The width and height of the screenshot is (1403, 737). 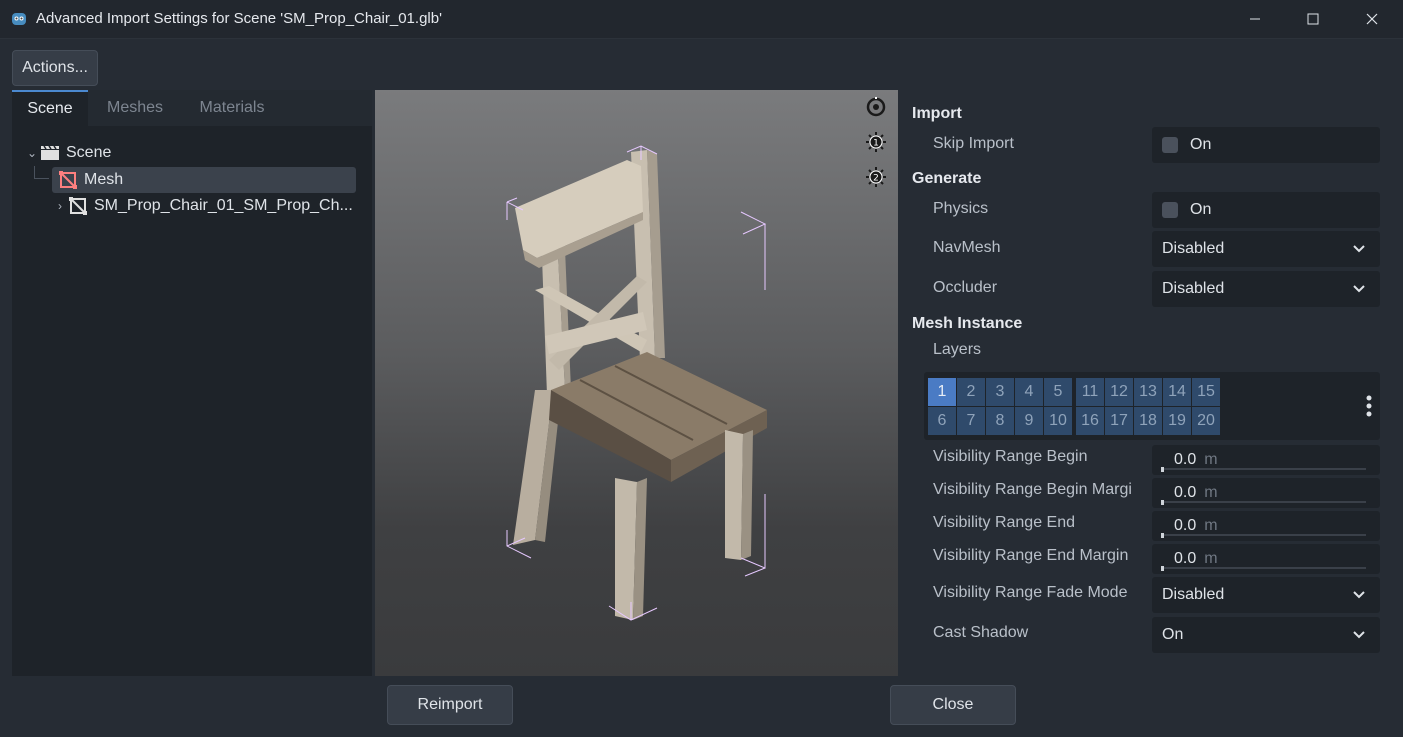 What do you see at coordinates (19, 19) in the screenshot?
I see `godot-logo-icon` at bounding box center [19, 19].